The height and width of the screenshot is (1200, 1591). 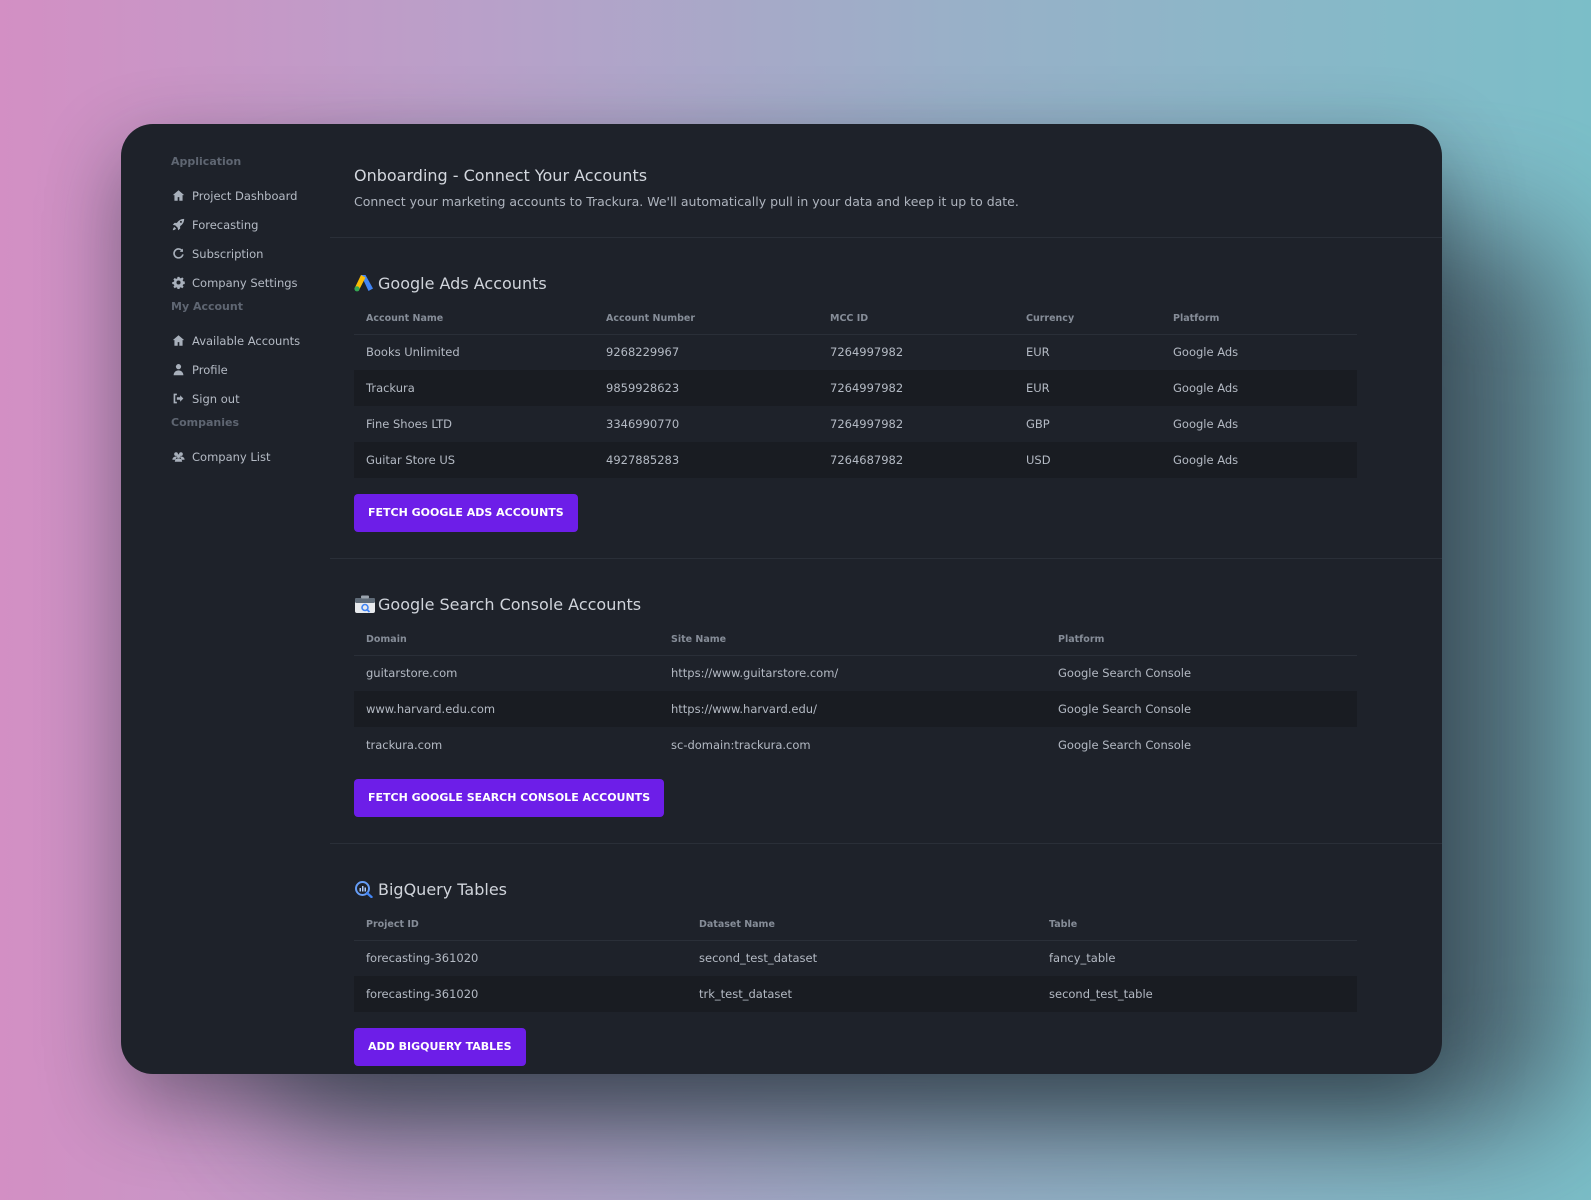 What do you see at coordinates (466, 513) in the screenshot?
I see `fetch-google-ads-button: FETCH GOOGLE ADS ACCOUNTS` at bounding box center [466, 513].